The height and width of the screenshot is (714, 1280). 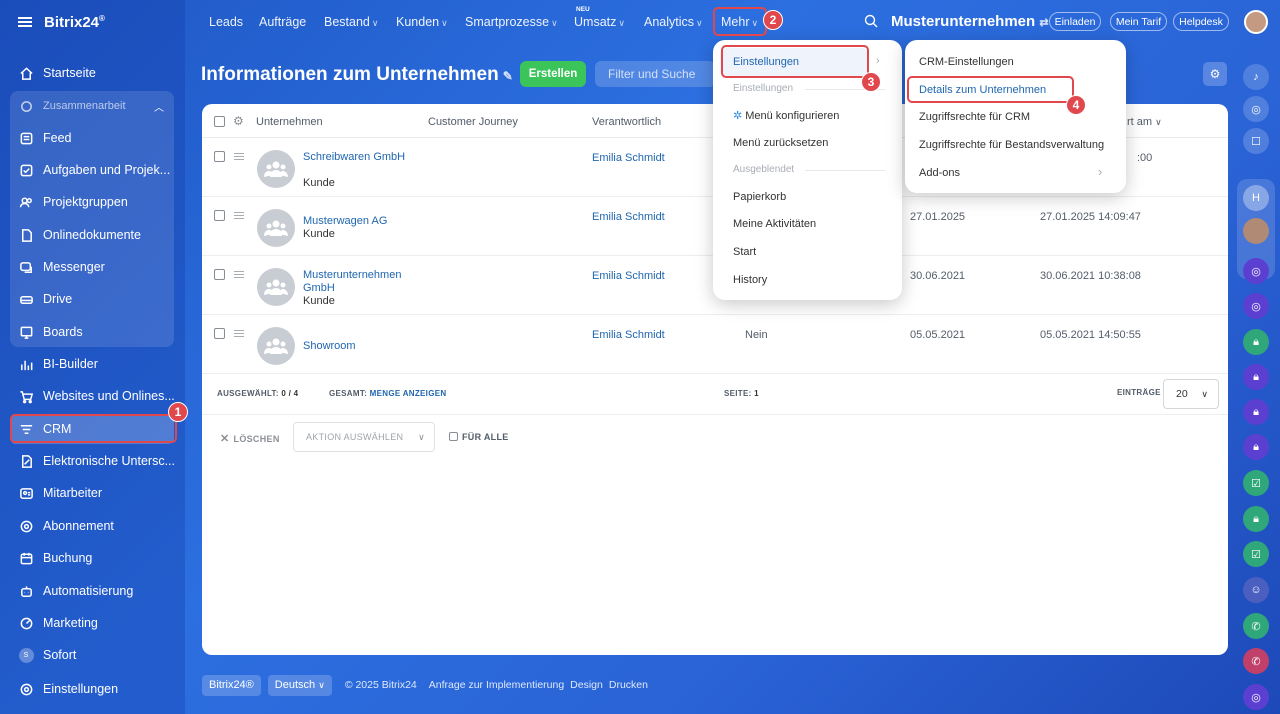 What do you see at coordinates (408, 393) in the screenshot?
I see `show-count-link: MENGE ANZEIGEN` at bounding box center [408, 393].